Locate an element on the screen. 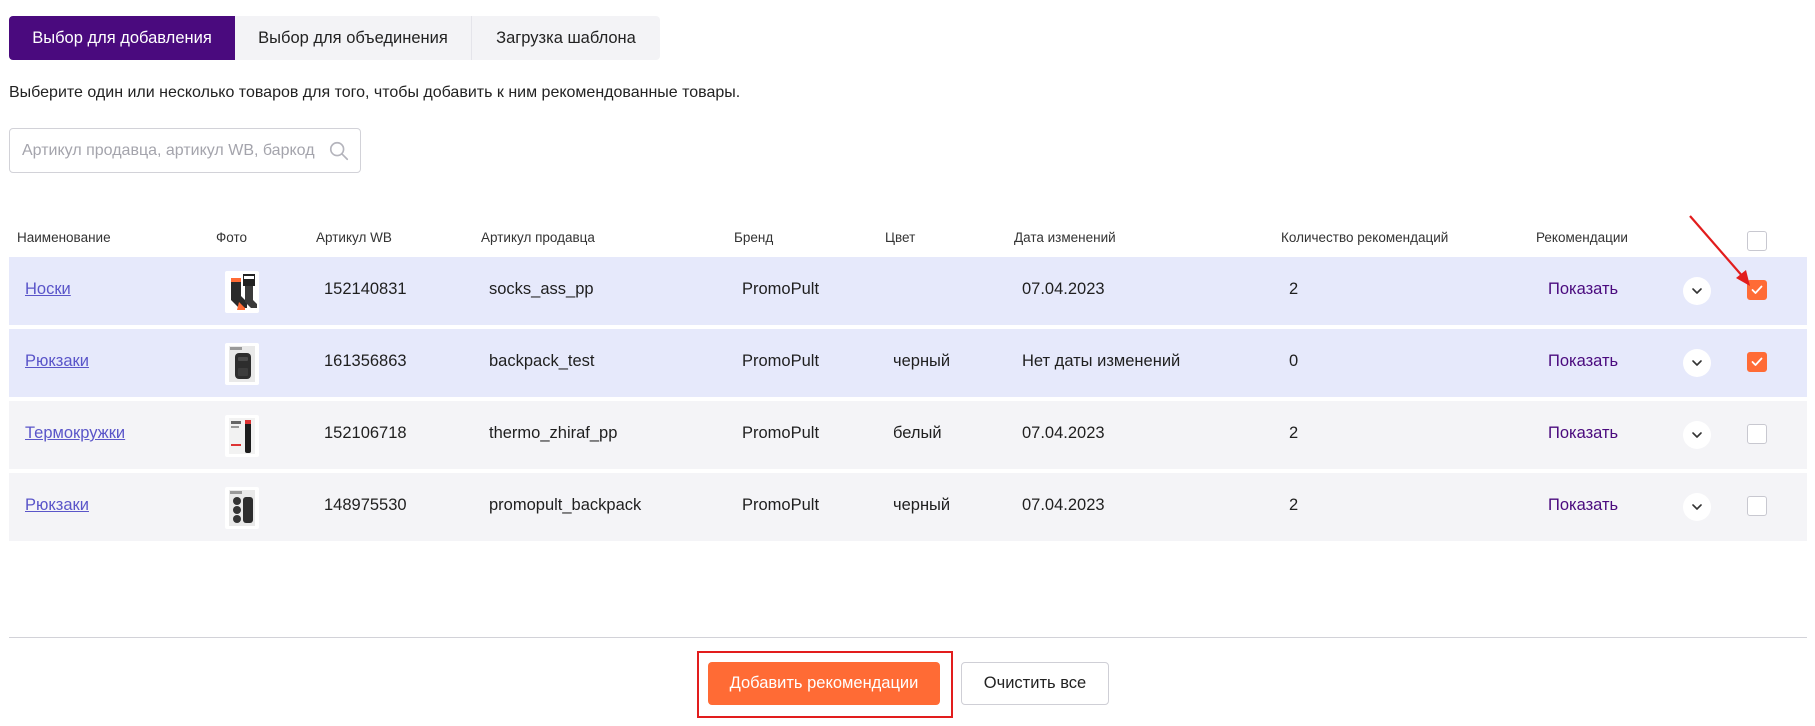 The height and width of the screenshot is (726, 1815). product-name-link: Носки is located at coordinates (48, 289).